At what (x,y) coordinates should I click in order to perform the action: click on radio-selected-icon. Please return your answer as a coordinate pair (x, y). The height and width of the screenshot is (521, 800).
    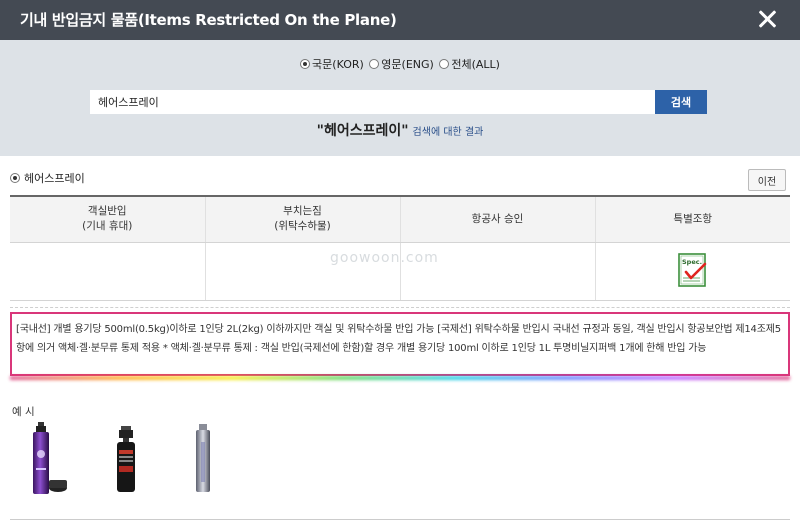
    Looking at the image, I should click on (305, 64).